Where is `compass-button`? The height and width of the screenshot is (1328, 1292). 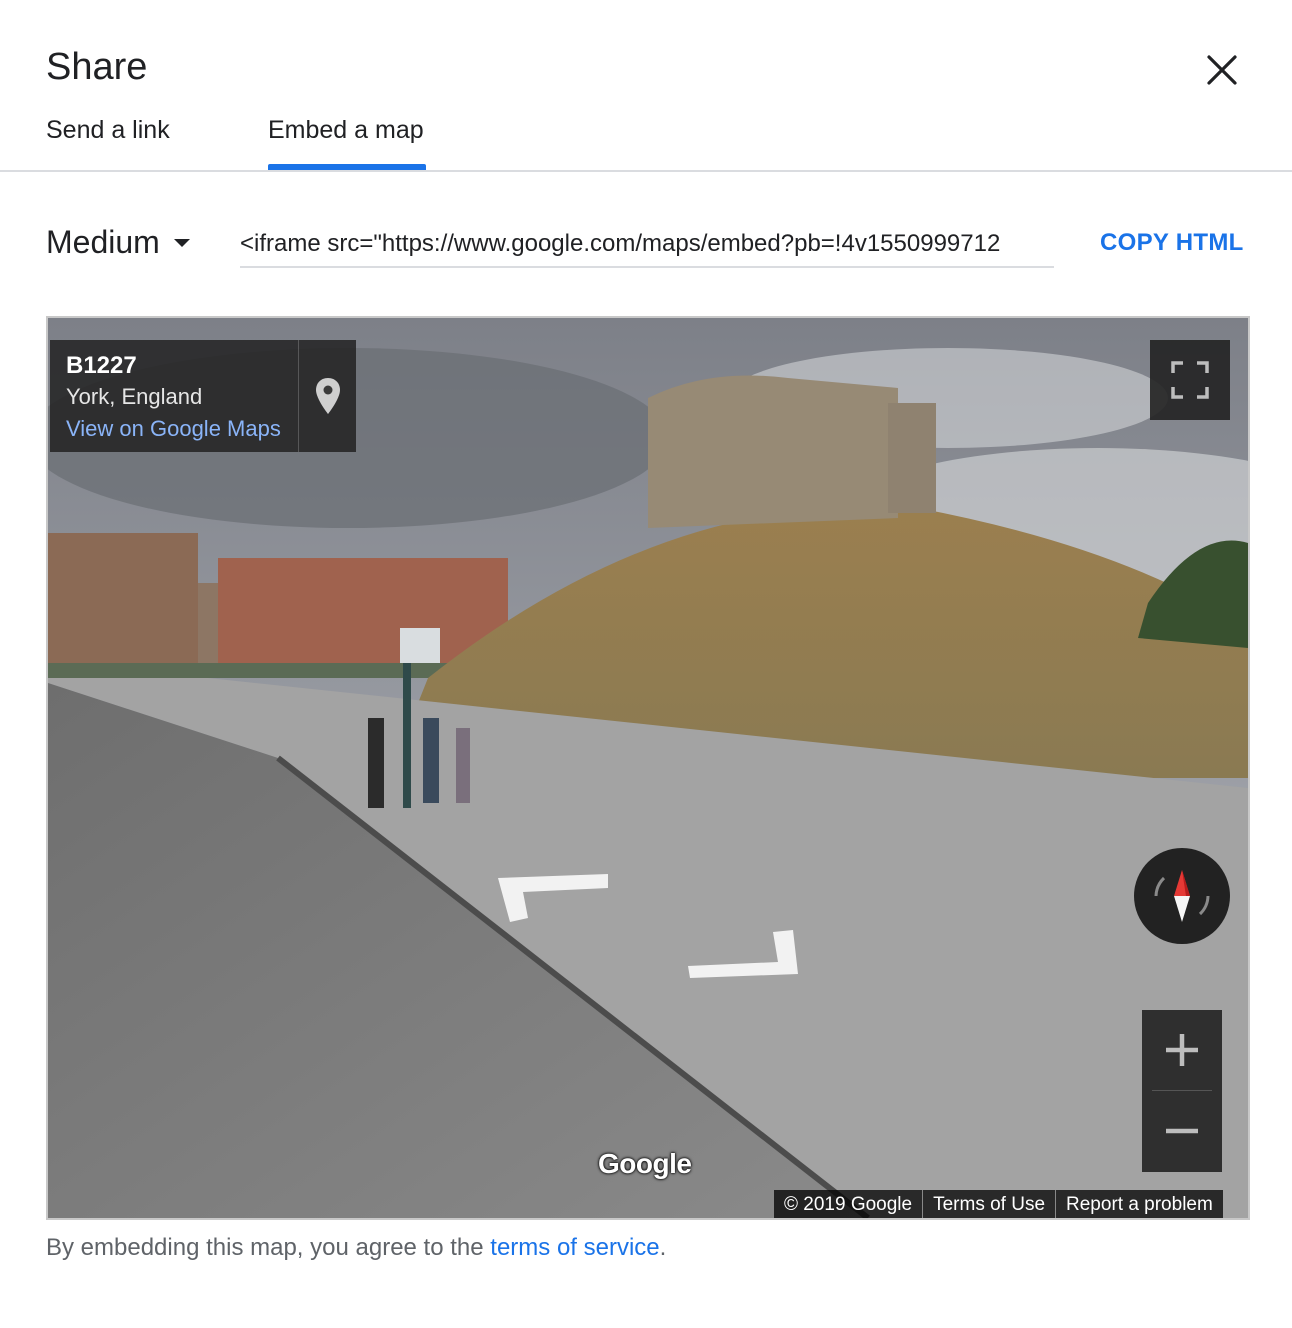 compass-button is located at coordinates (1182, 896).